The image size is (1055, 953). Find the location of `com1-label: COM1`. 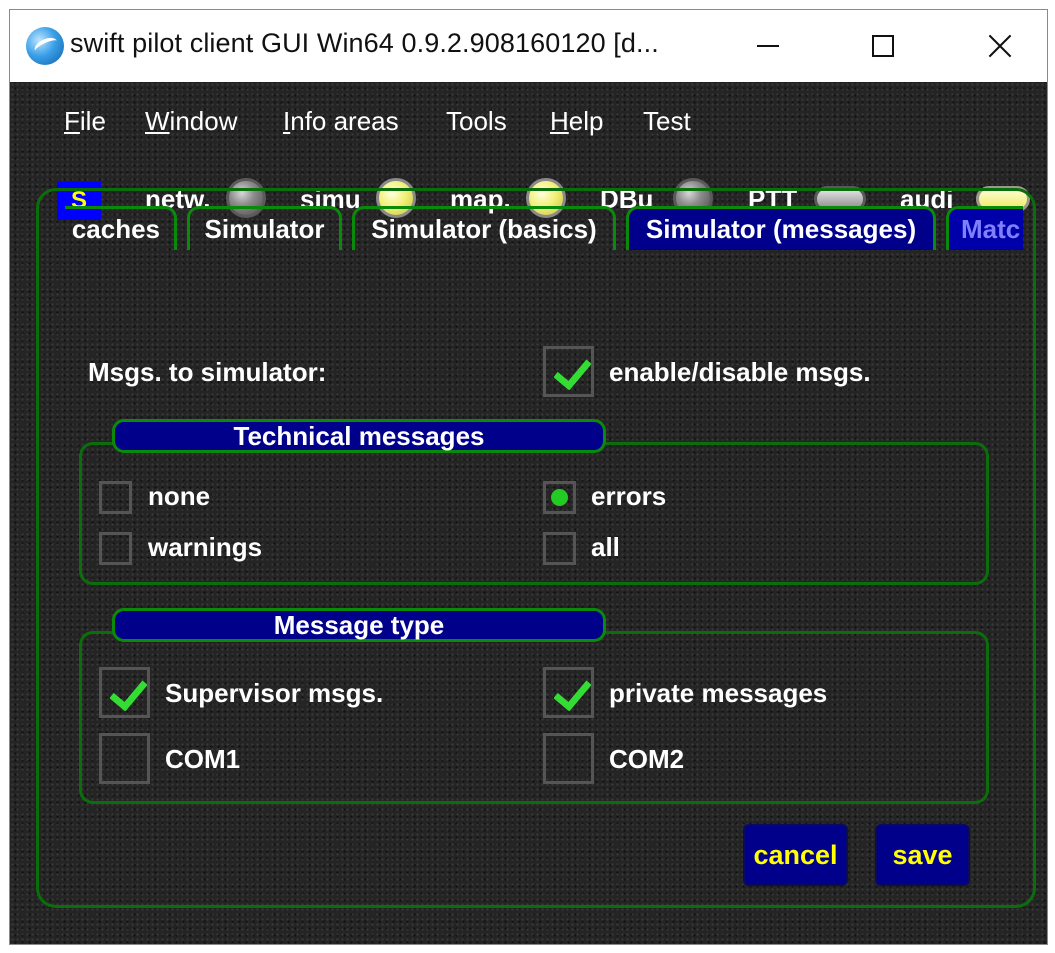

com1-label: COM1 is located at coordinates (203, 759).